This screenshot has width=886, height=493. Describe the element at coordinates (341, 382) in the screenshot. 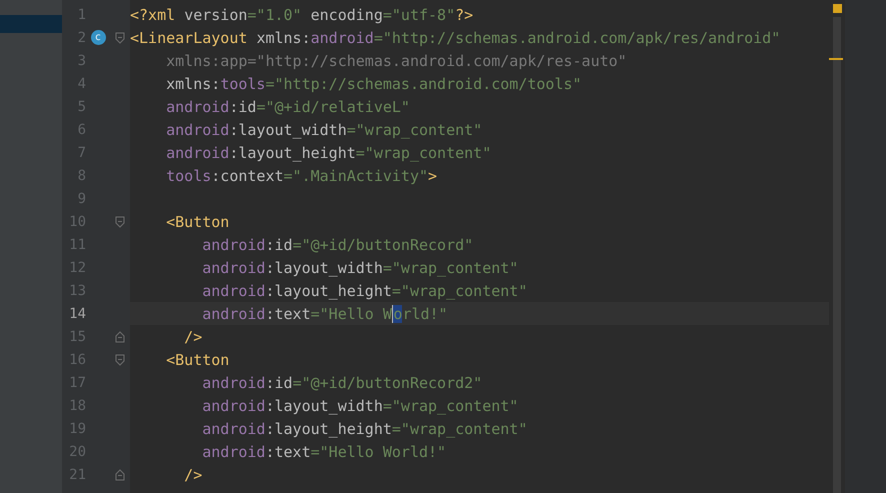

I see `code-line: android:id="@+id/buttonRecord2"` at that location.